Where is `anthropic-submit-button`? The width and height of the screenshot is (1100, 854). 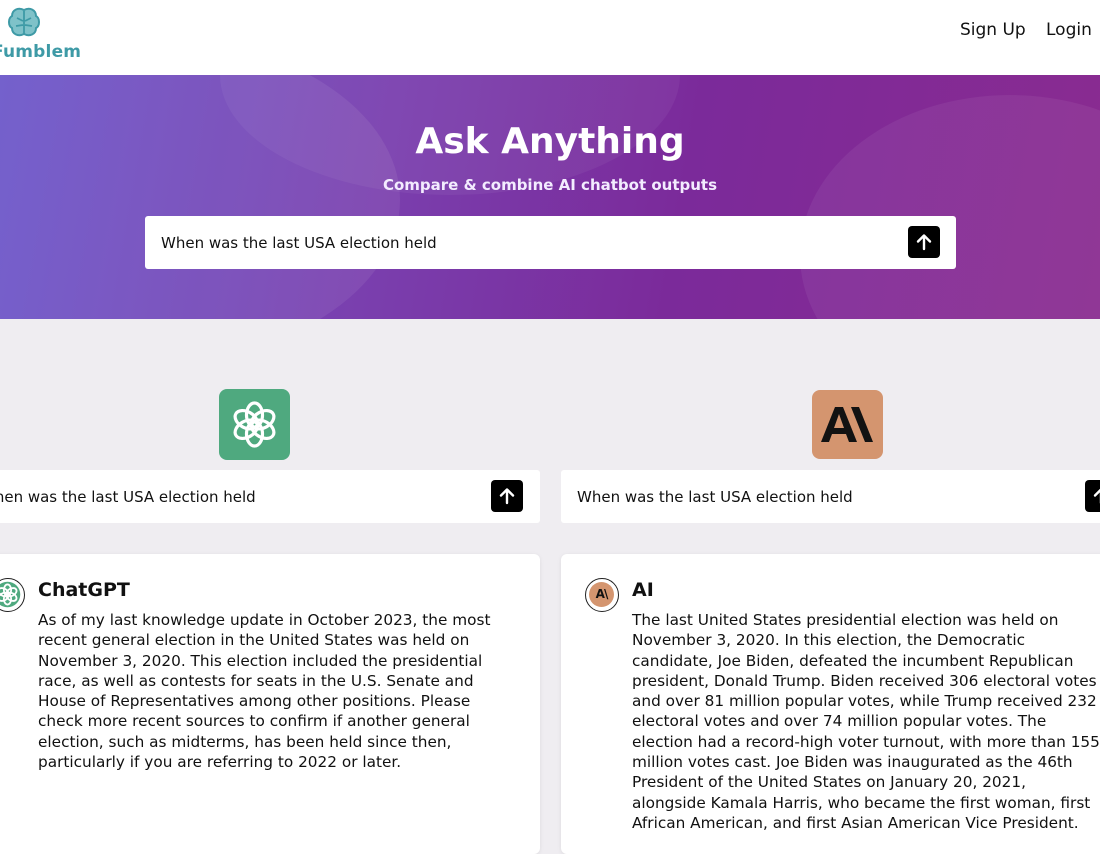
anthropic-submit-button is located at coordinates (1092, 496).